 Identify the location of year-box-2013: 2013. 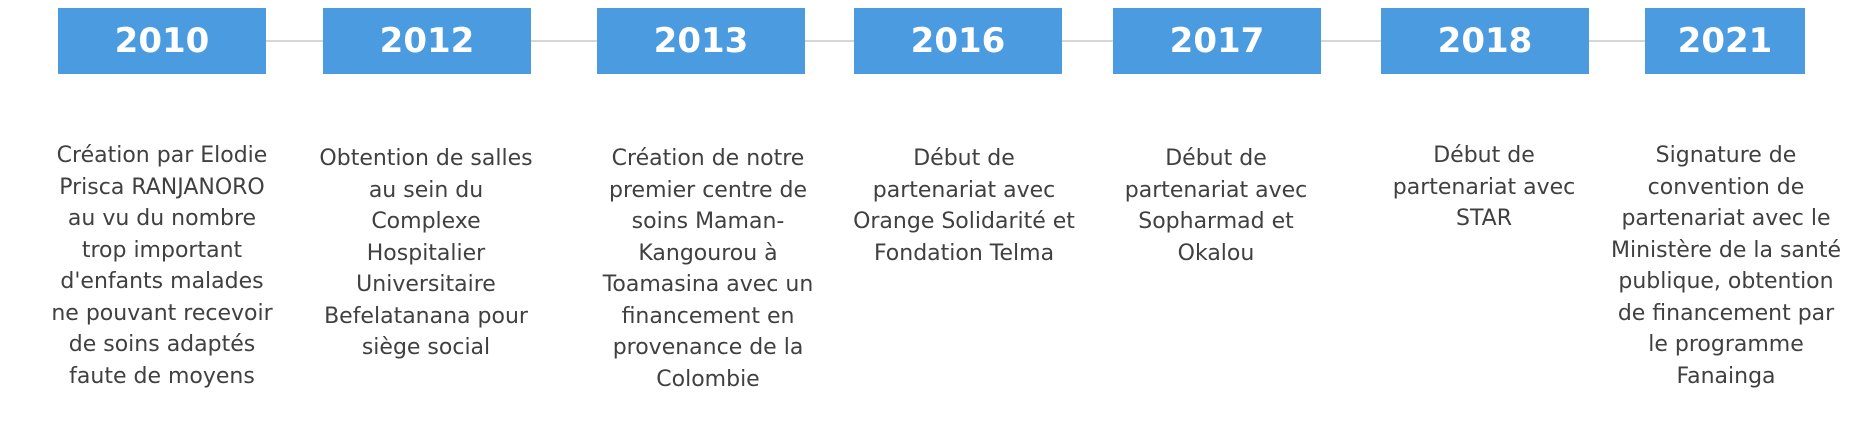
(701, 41).